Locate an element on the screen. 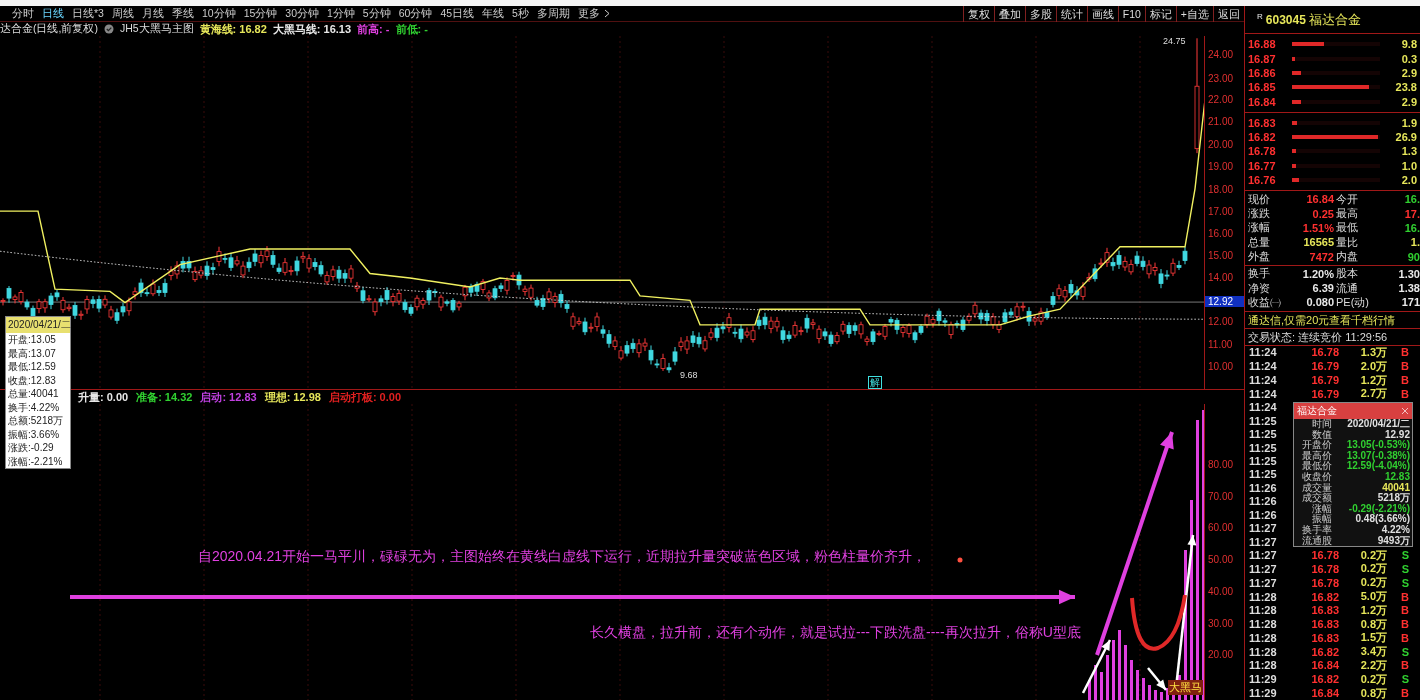  toolbar-button: 叠加 is located at coordinates (1009, 13).